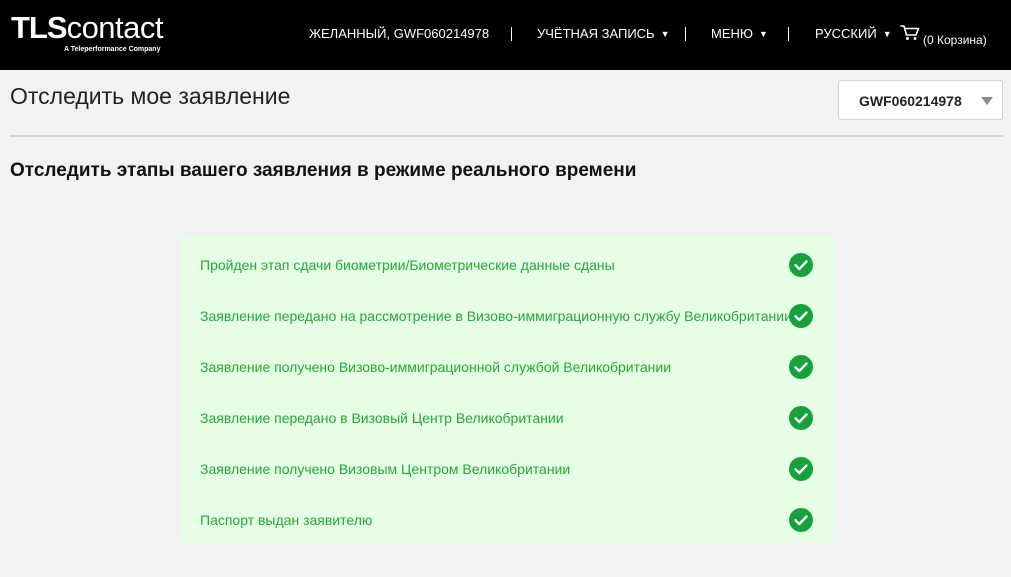 The height and width of the screenshot is (577, 1011). I want to click on dropdown-arrow-icon, so click(987, 101).